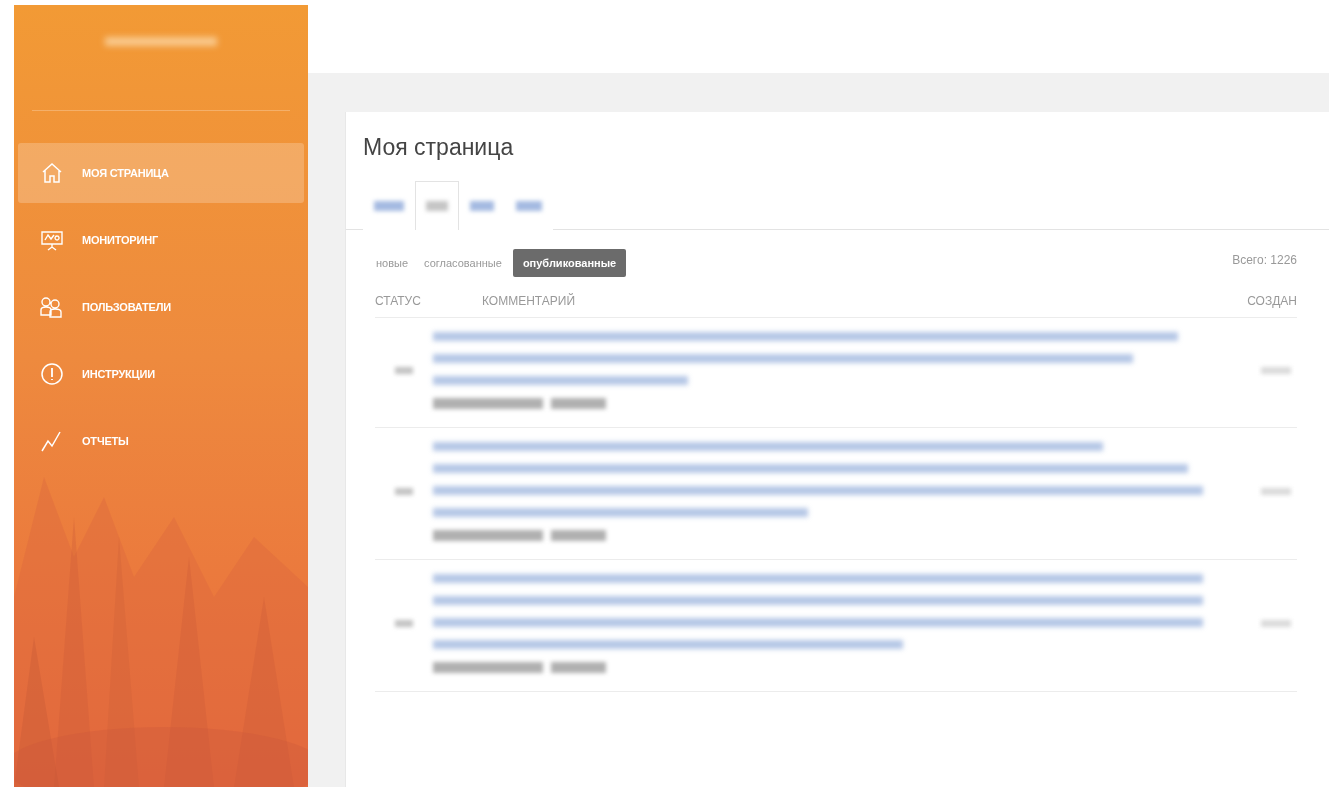 Image resolution: width=1329 pixels, height=787 pixels. Describe the element at coordinates (161, 374) in the screenshot. I see `sidebar-item: ИНСТРУКЦИИ` at that location.